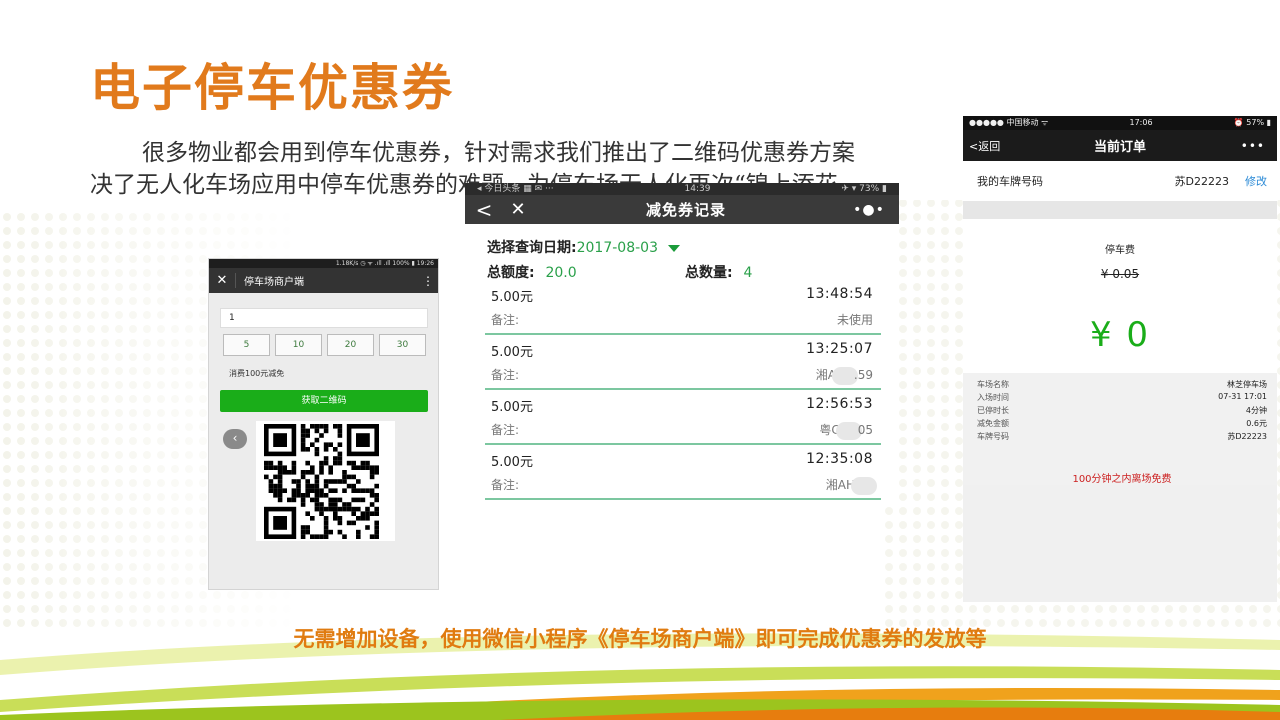  Describe the element at coordinates (1010, 181) in the screenshot. I see `plate-label: 我的车牌号码` at that location.